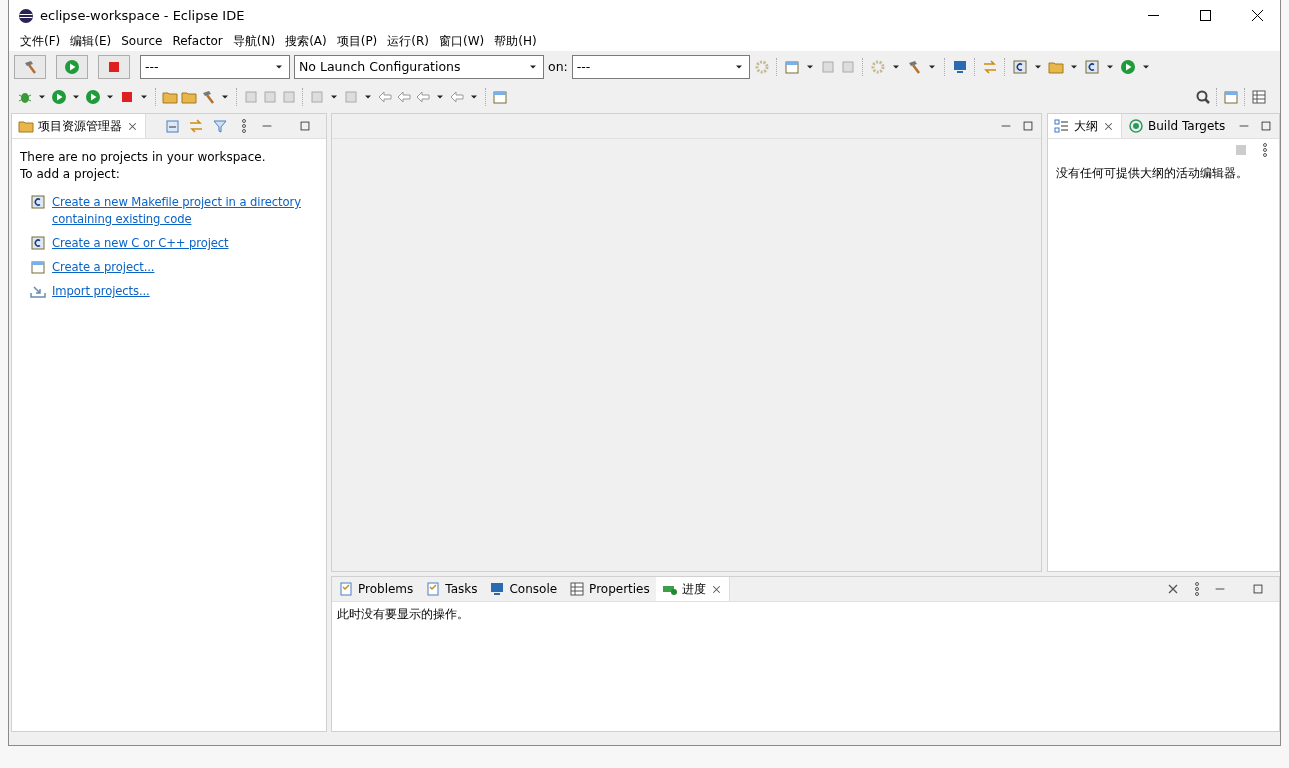 The image size is (1289, 768). What do you see at coordinates (1062, 126) in the screenshot?
I see `list-icon` at bounding box center [1062, 126].